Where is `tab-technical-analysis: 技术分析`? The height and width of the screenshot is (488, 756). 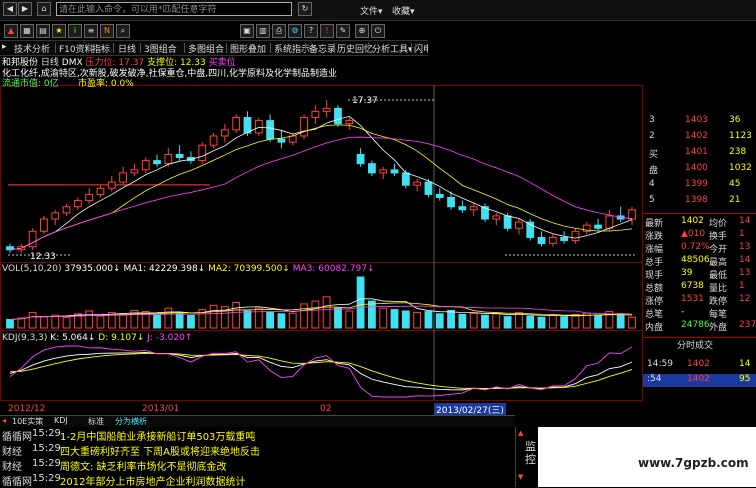
tab-technical-analysis: 技术分析 is located at coordinates (32, 48).